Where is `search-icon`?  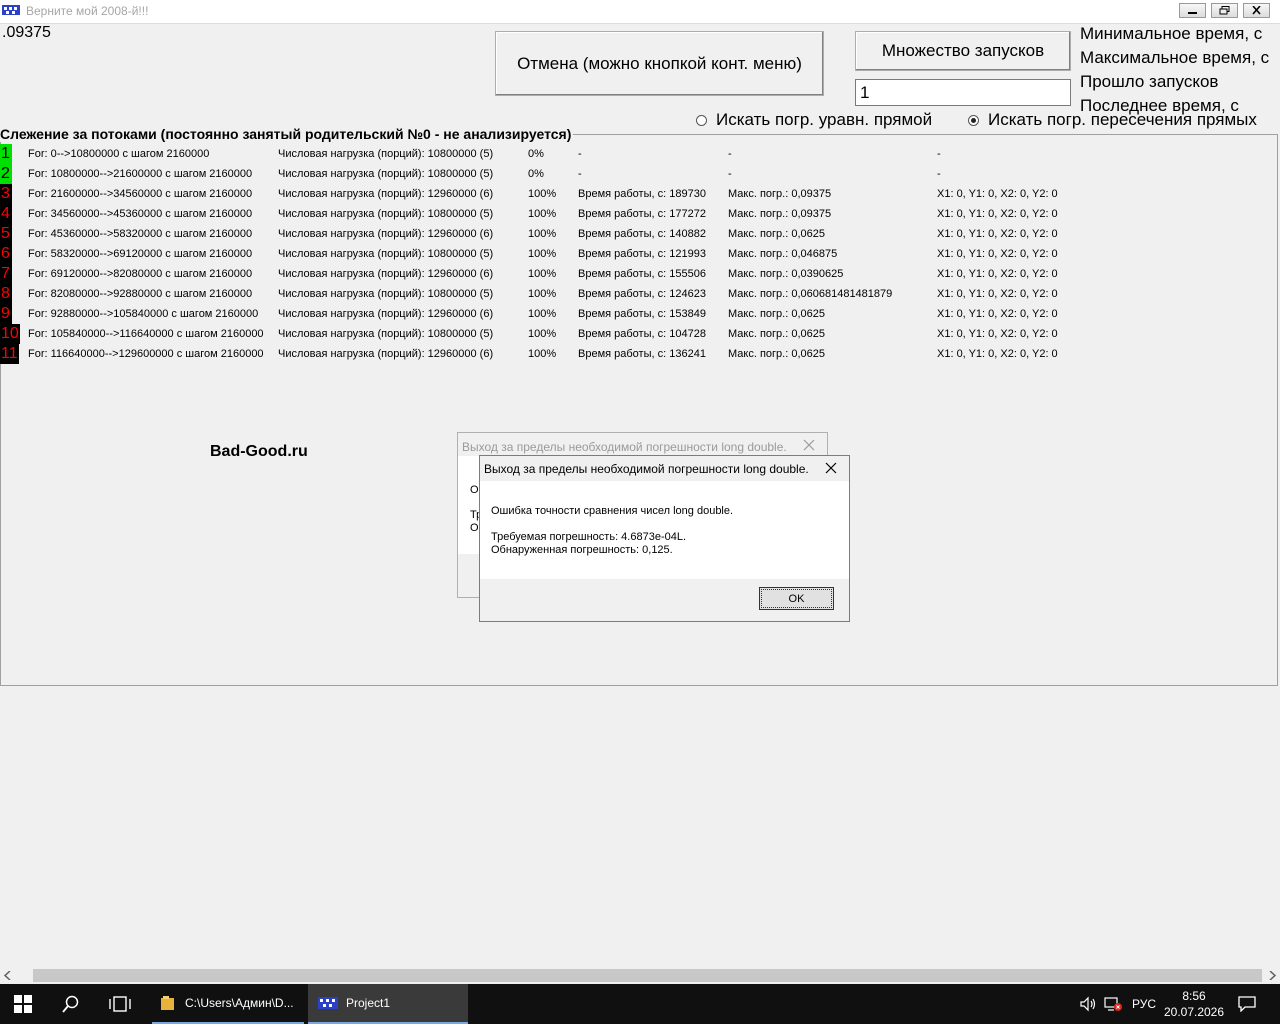 search-icon is located at coordinates (70, 1004).